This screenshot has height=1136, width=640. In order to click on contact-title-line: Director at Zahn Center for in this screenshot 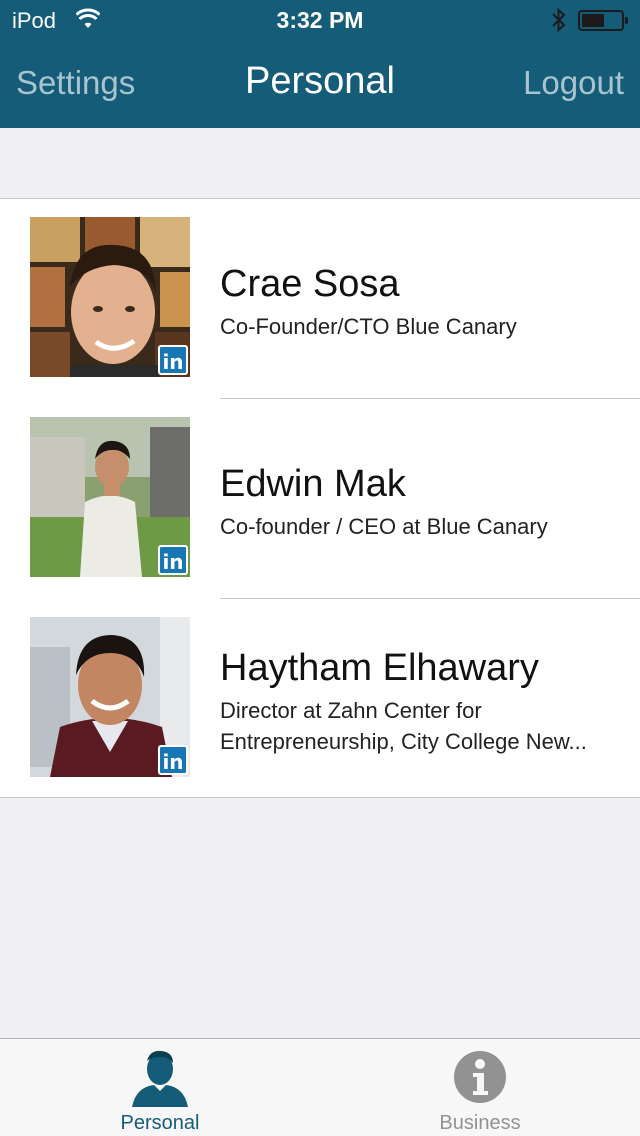, I will do `click(351, 710)`.